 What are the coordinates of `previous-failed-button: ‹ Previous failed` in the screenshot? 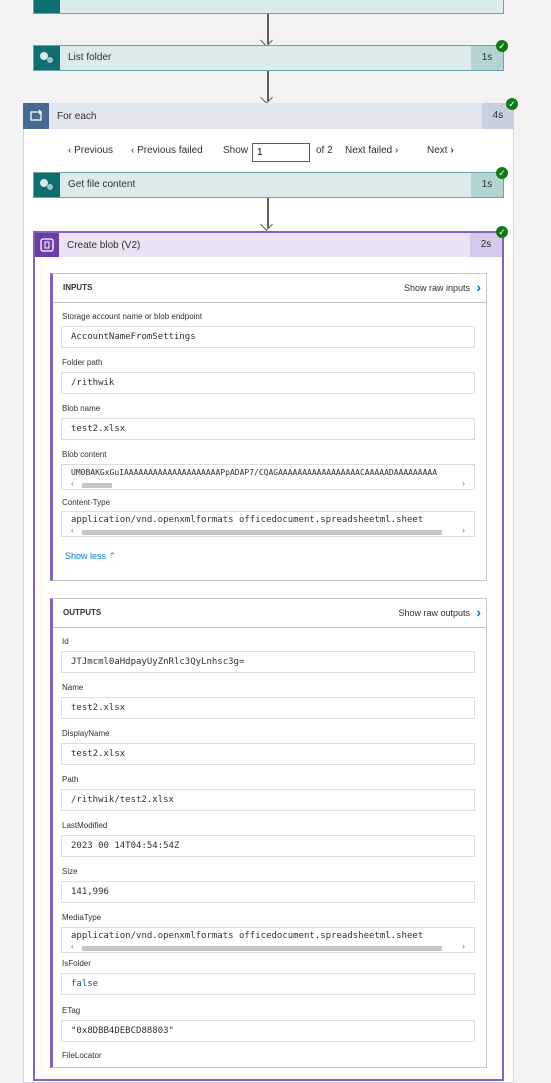 It's located at (167, 150).